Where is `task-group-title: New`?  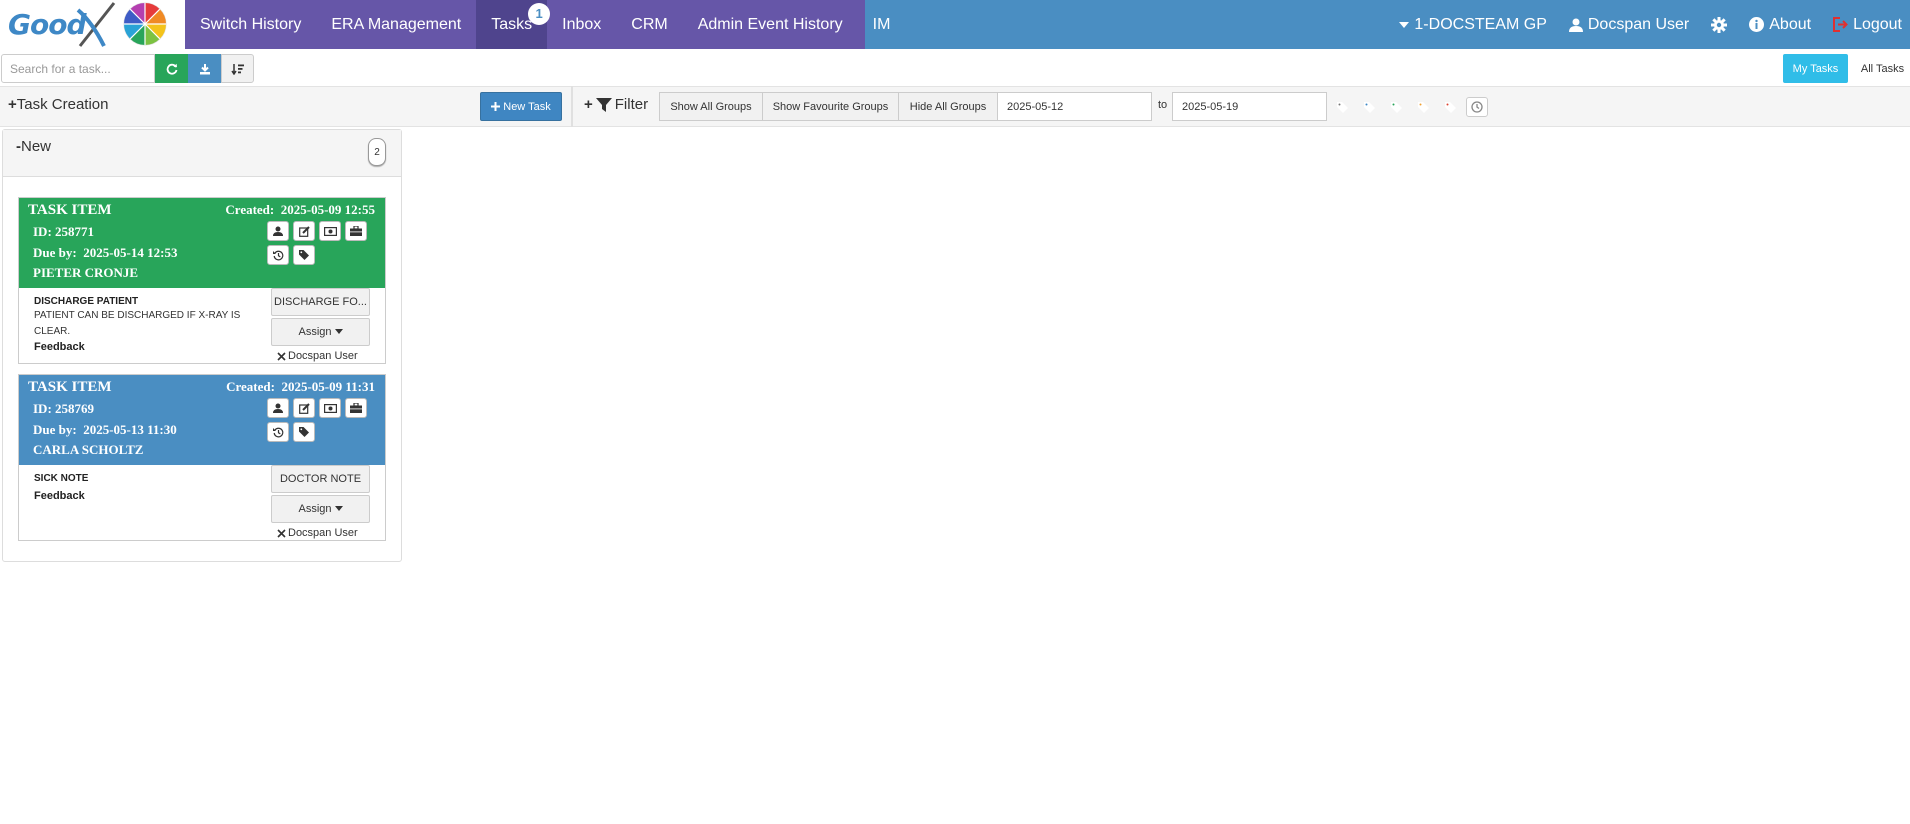
task-group-title: New is located at coordinates (36, 146).